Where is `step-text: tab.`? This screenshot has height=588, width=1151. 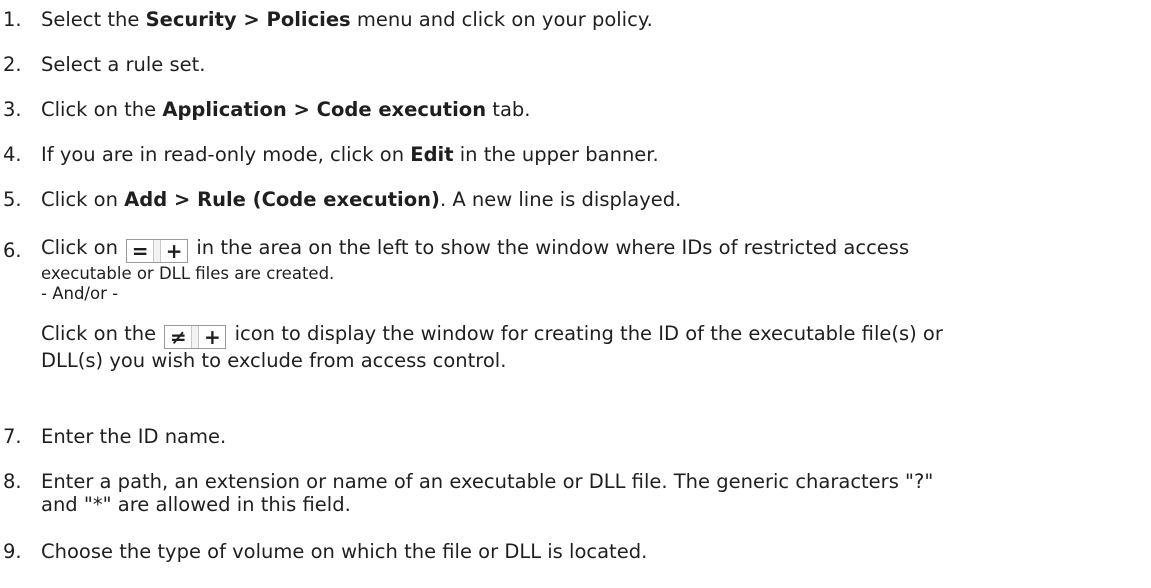
step-text: tab. is located at coordinates (508, 109).